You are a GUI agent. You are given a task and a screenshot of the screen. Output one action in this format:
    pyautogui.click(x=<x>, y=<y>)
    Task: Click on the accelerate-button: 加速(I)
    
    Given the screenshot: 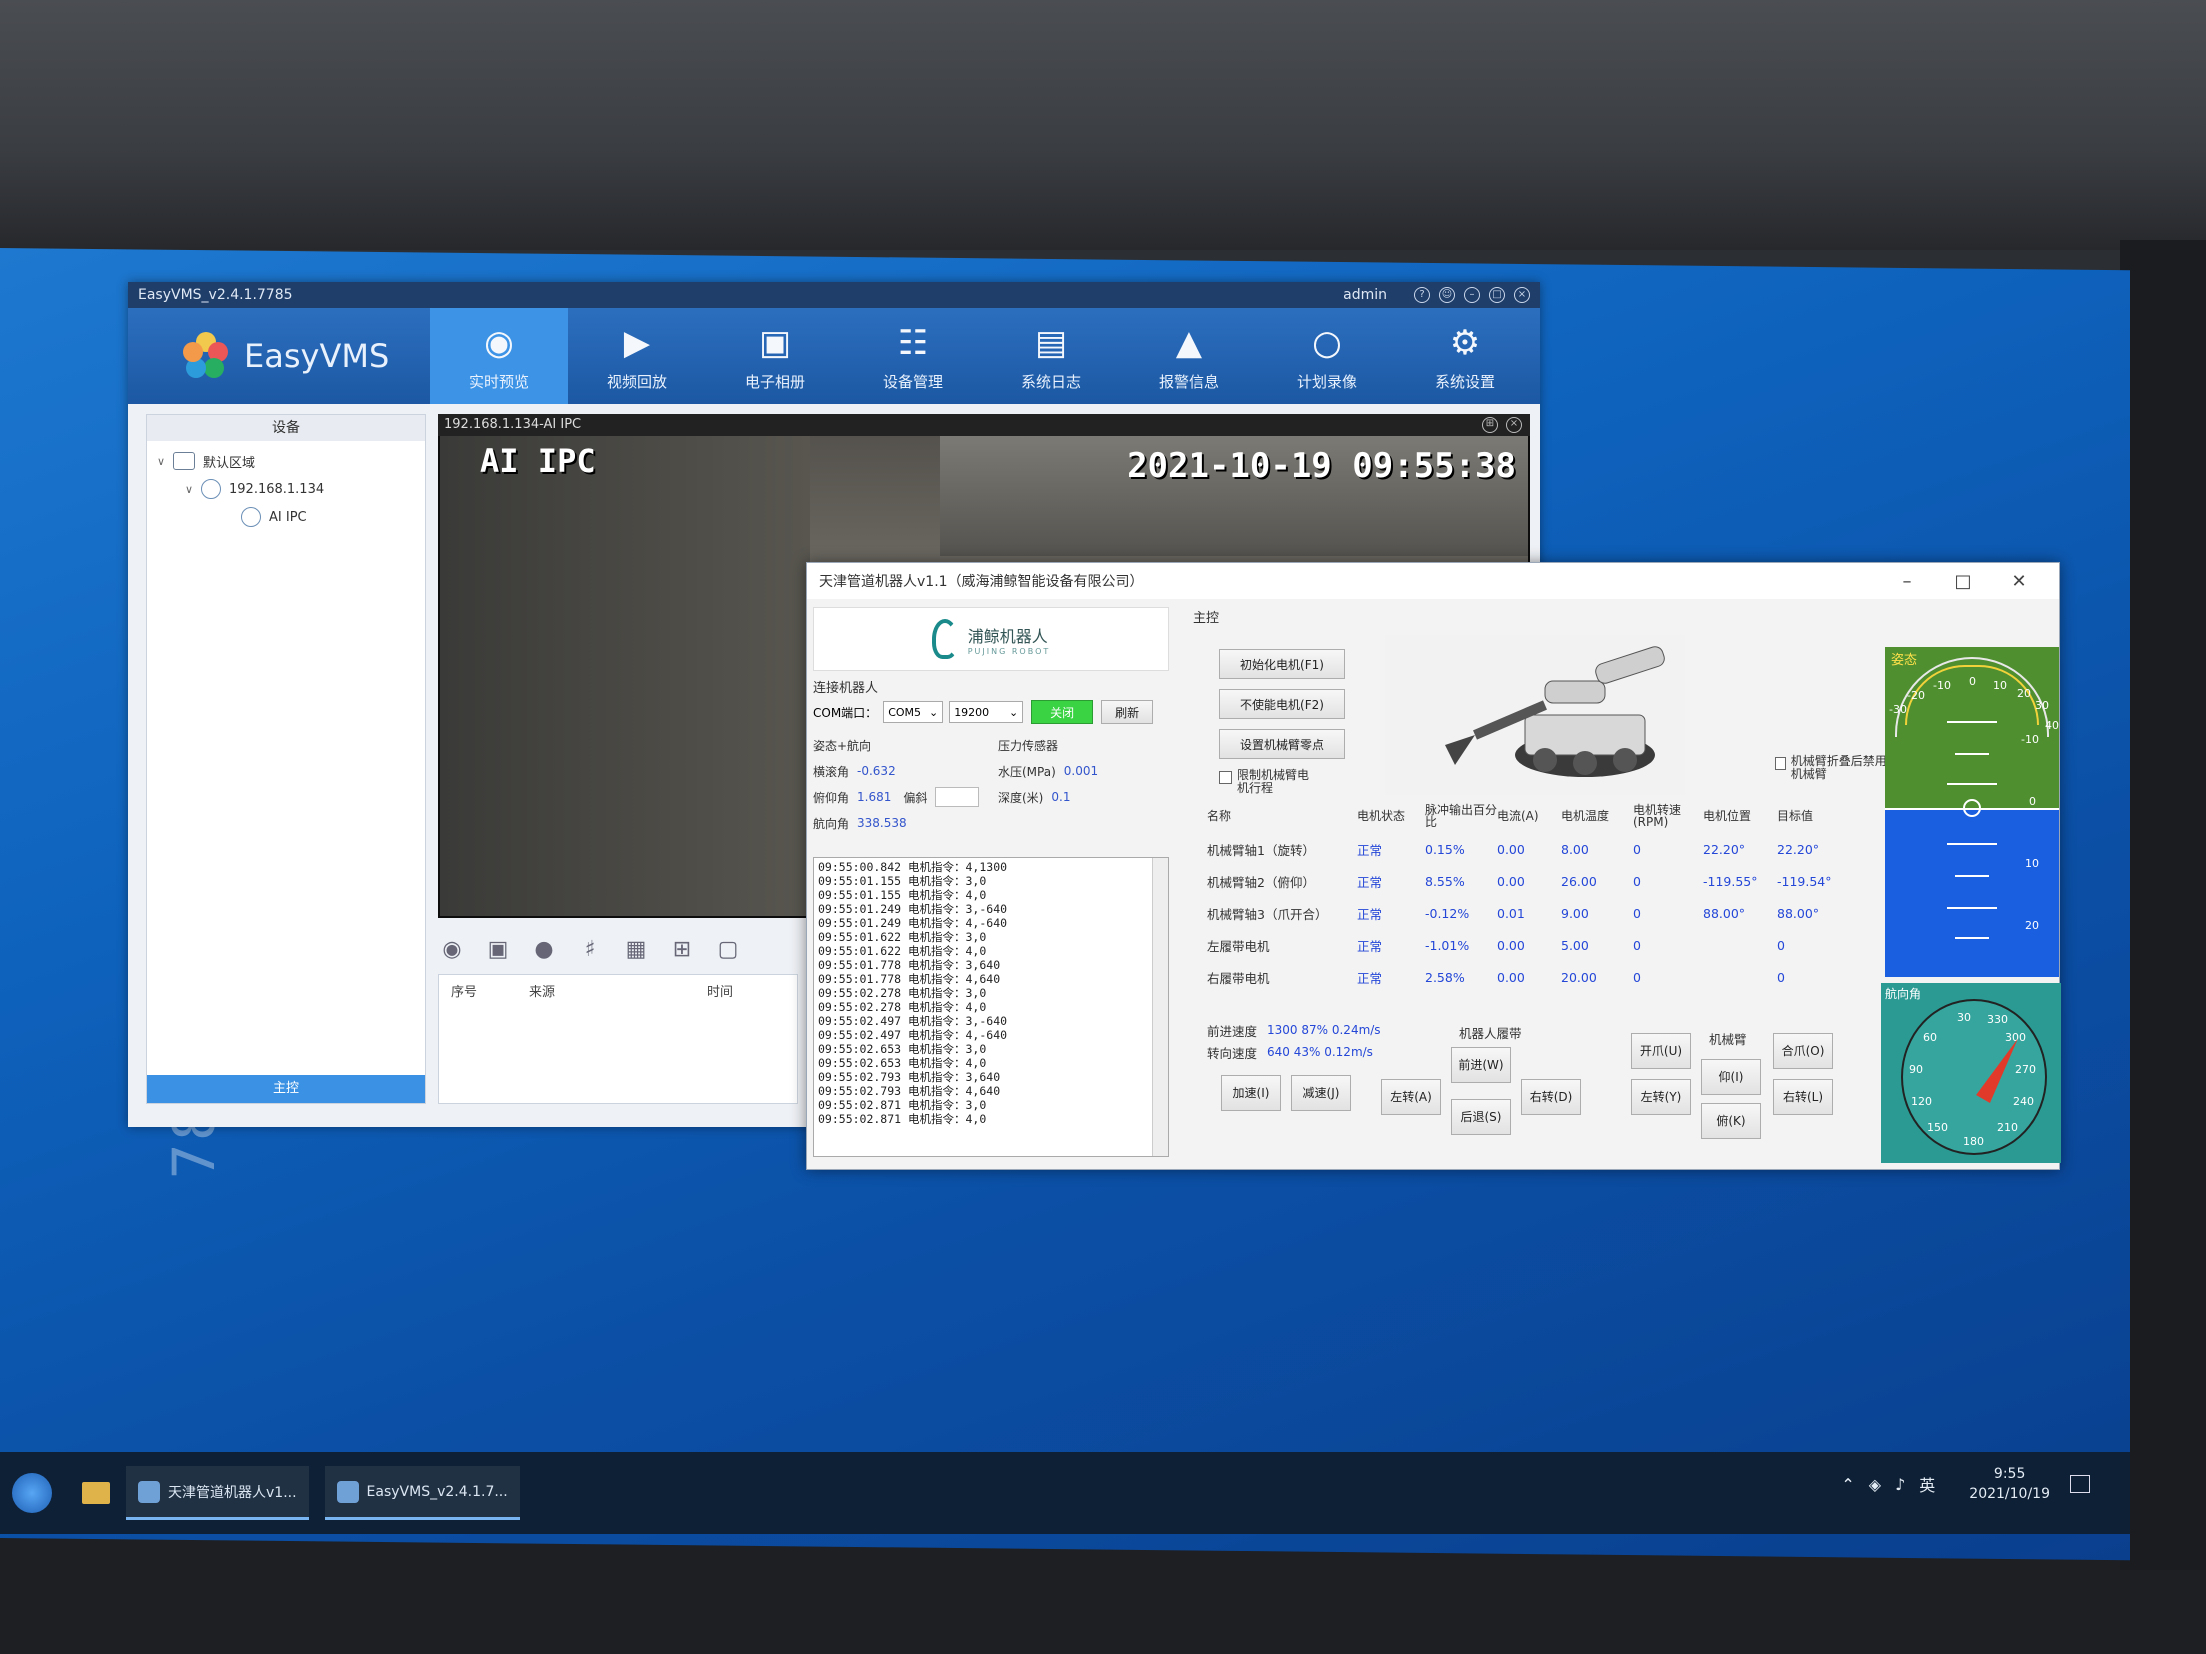 What is the action you would take?
    pyautogui.click(x=1251, y=1093)
    